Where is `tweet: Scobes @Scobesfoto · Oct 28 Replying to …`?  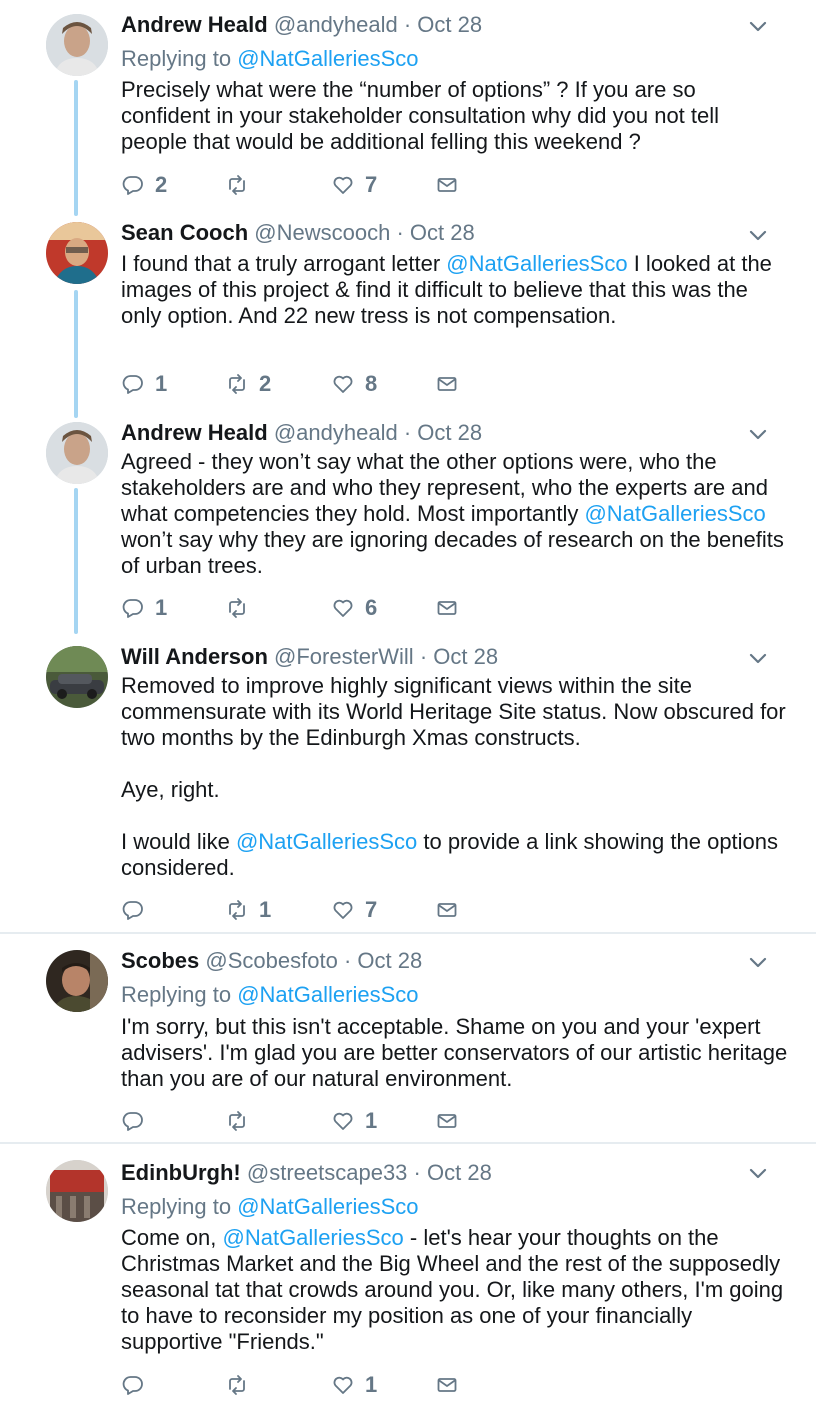 tweet: Scobes @Scobesfoto · Oct 28 Replying to … is located at coordinates (408, 1038).